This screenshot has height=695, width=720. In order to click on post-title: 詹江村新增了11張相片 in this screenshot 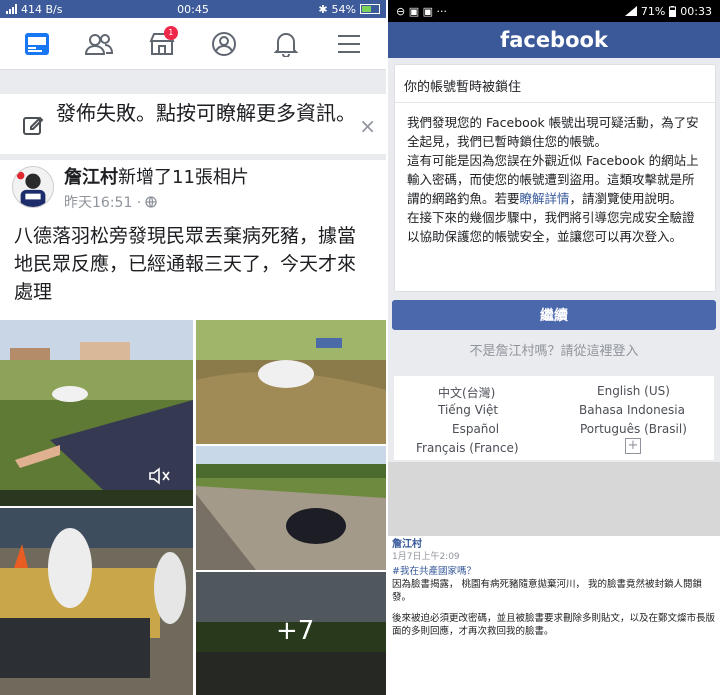, I will do `click(156, 178)`.